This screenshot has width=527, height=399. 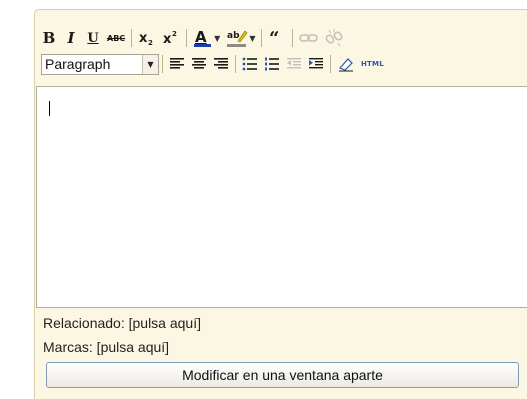 I want to click on numbered-list-button, so click(x=272, y=64).